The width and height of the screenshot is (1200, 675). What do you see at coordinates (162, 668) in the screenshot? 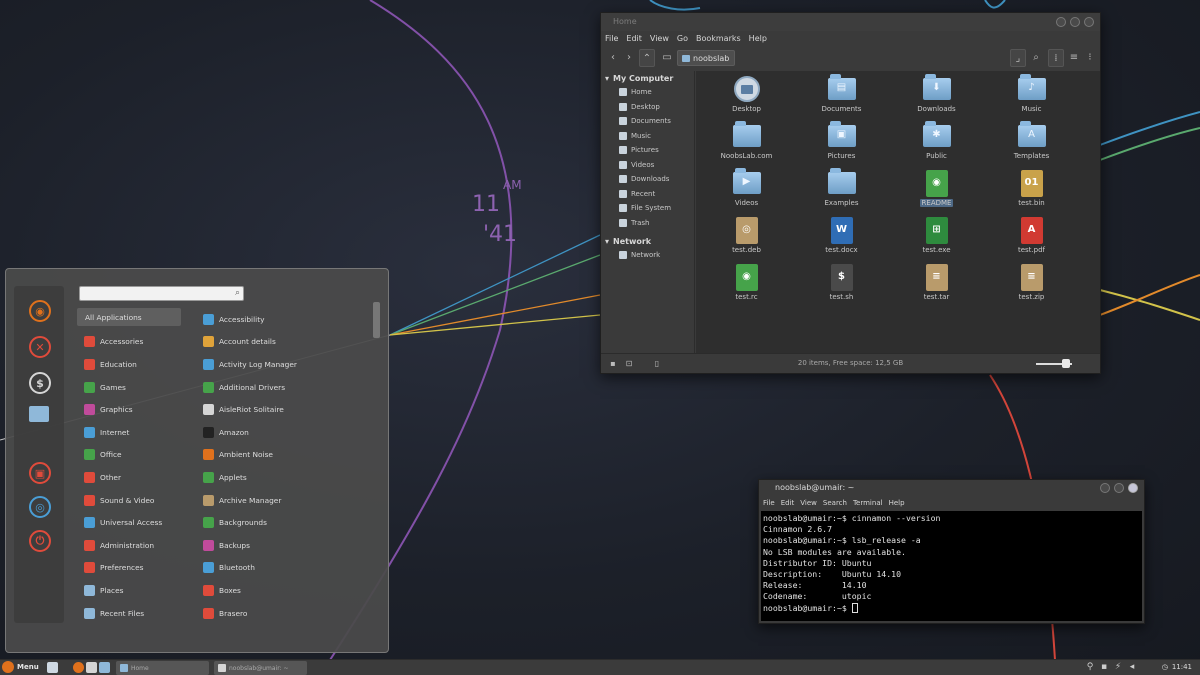
I see `taskbar-item-files: Home` at bounding box center [162, 668].